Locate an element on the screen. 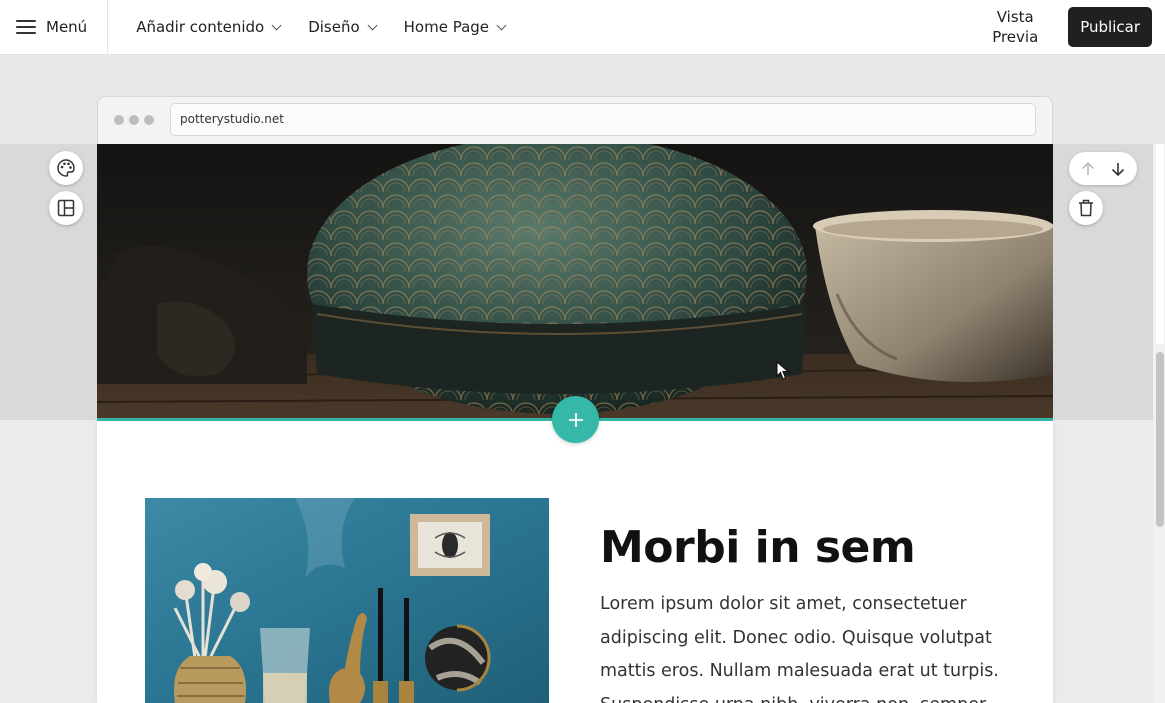 This screenshot has width=1165, height=703. layout-icon is located at coordinates (66, 208).